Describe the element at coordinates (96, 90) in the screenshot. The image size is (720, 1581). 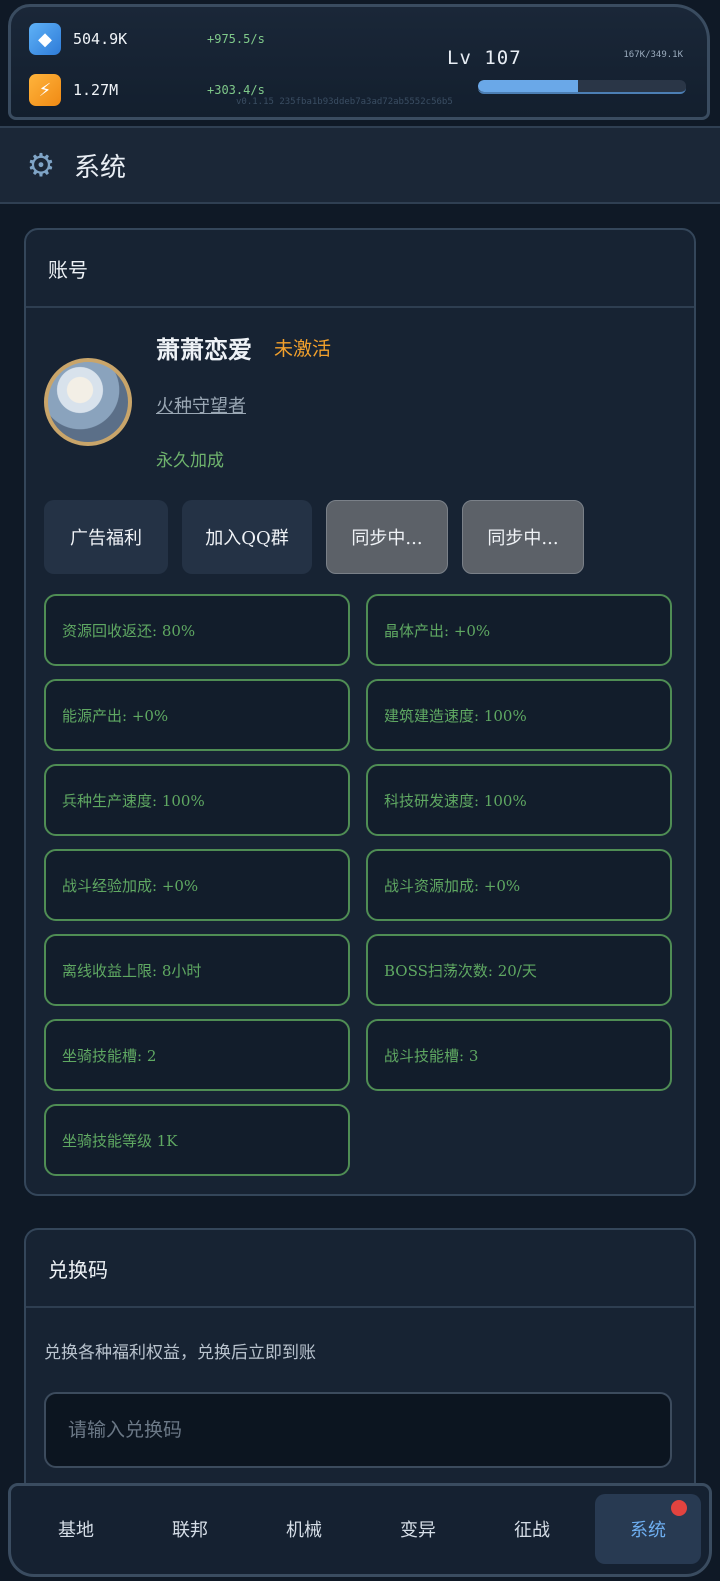
I see `energy-value: 1.27M` at that location.